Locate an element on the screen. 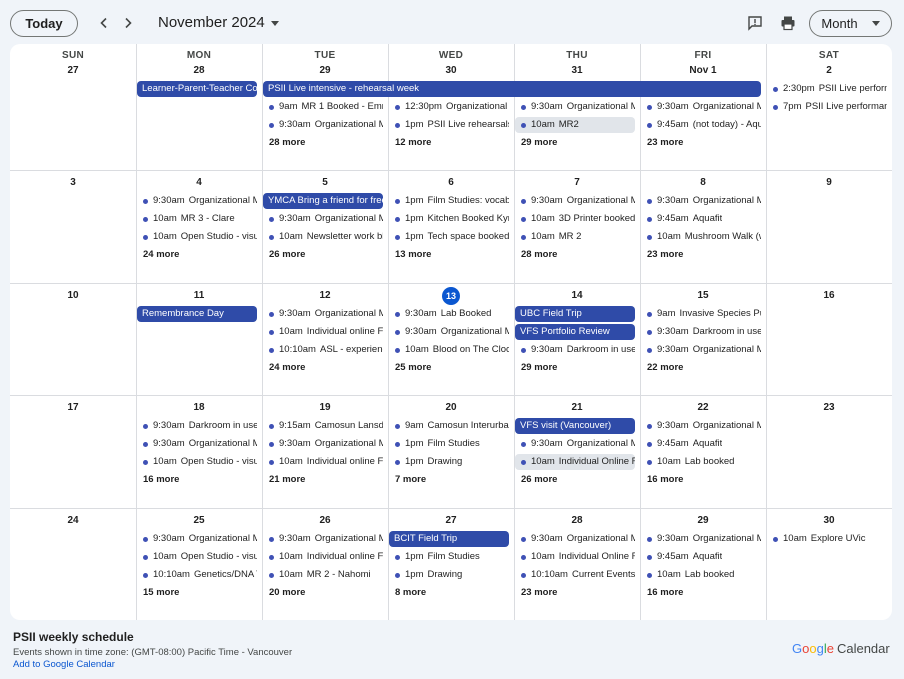 The image size is (904, 679). timed-event: 10am MR2 is located at coordinates (575, 125).